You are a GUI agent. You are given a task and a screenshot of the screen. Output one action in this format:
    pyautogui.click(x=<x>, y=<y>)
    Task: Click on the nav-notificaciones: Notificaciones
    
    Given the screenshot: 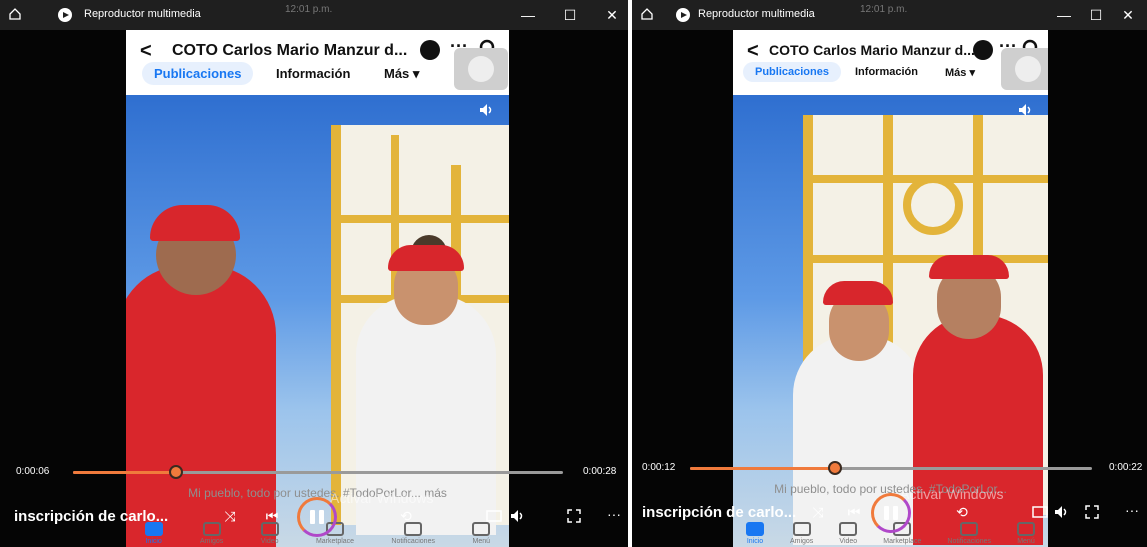 What is the action you would take?
    pyautogui.click(x=969, y=533)
    